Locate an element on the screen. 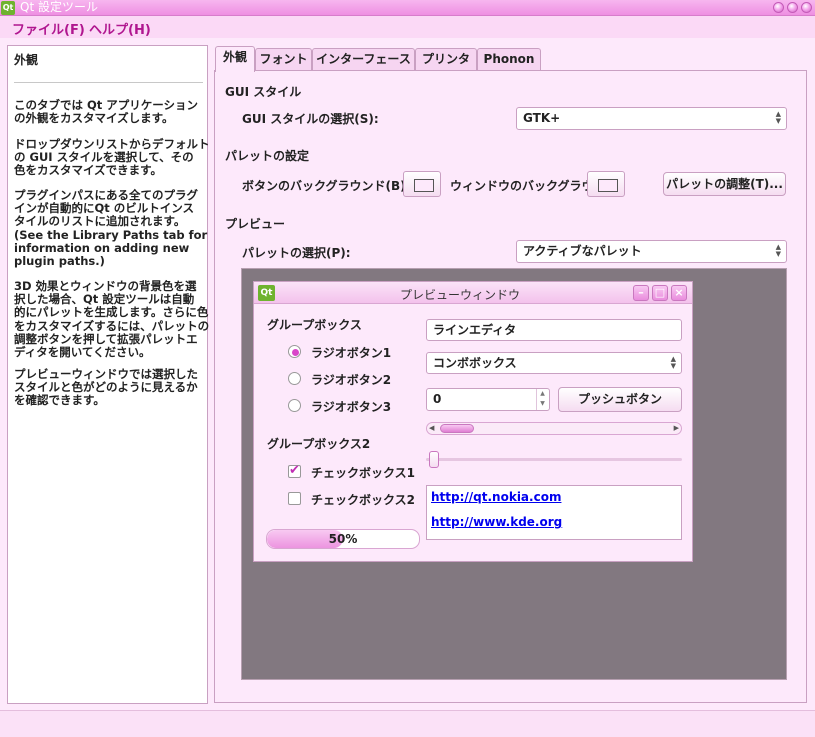 The height and width of the screenshot is (737, 815). progress-bar: 50% is located at coordinates (343, 539).